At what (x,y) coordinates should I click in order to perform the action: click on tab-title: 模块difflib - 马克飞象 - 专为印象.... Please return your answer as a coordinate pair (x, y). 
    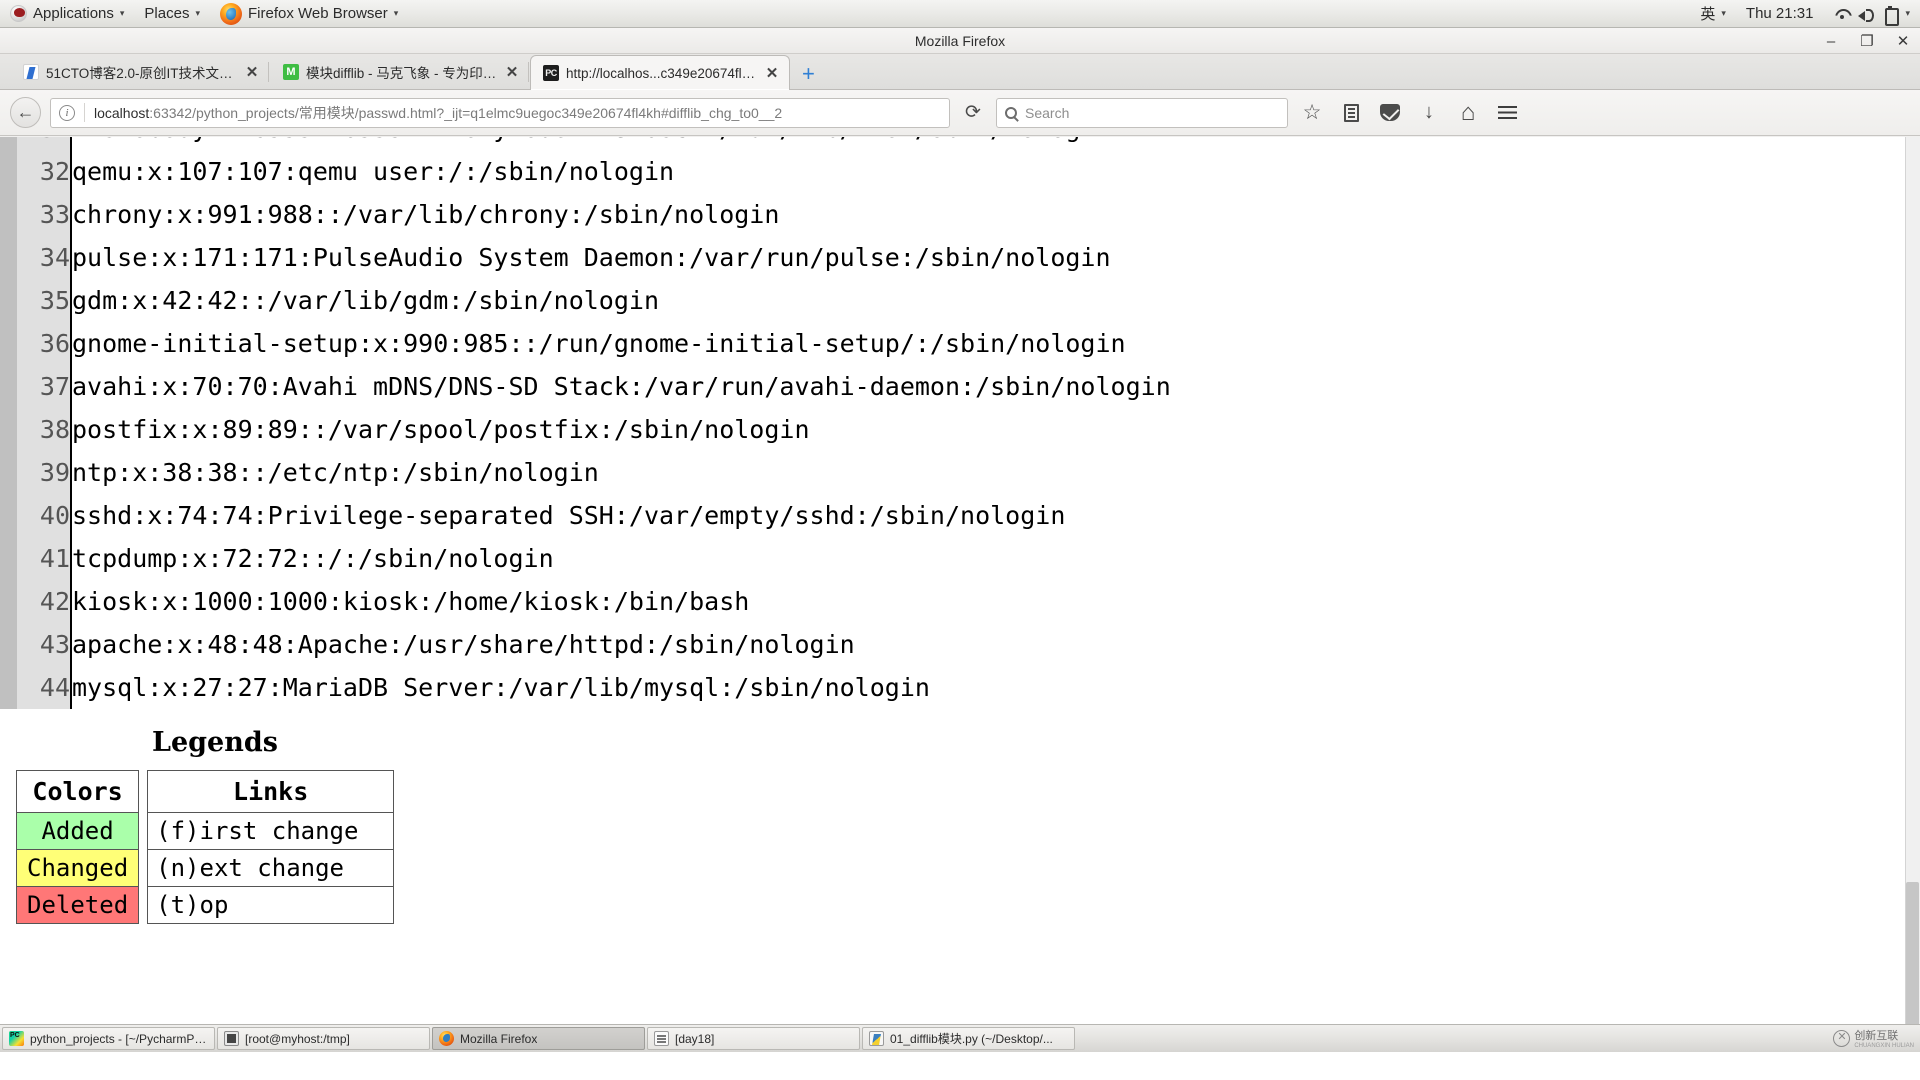
    Looking at the image, I should click on (401, 73).